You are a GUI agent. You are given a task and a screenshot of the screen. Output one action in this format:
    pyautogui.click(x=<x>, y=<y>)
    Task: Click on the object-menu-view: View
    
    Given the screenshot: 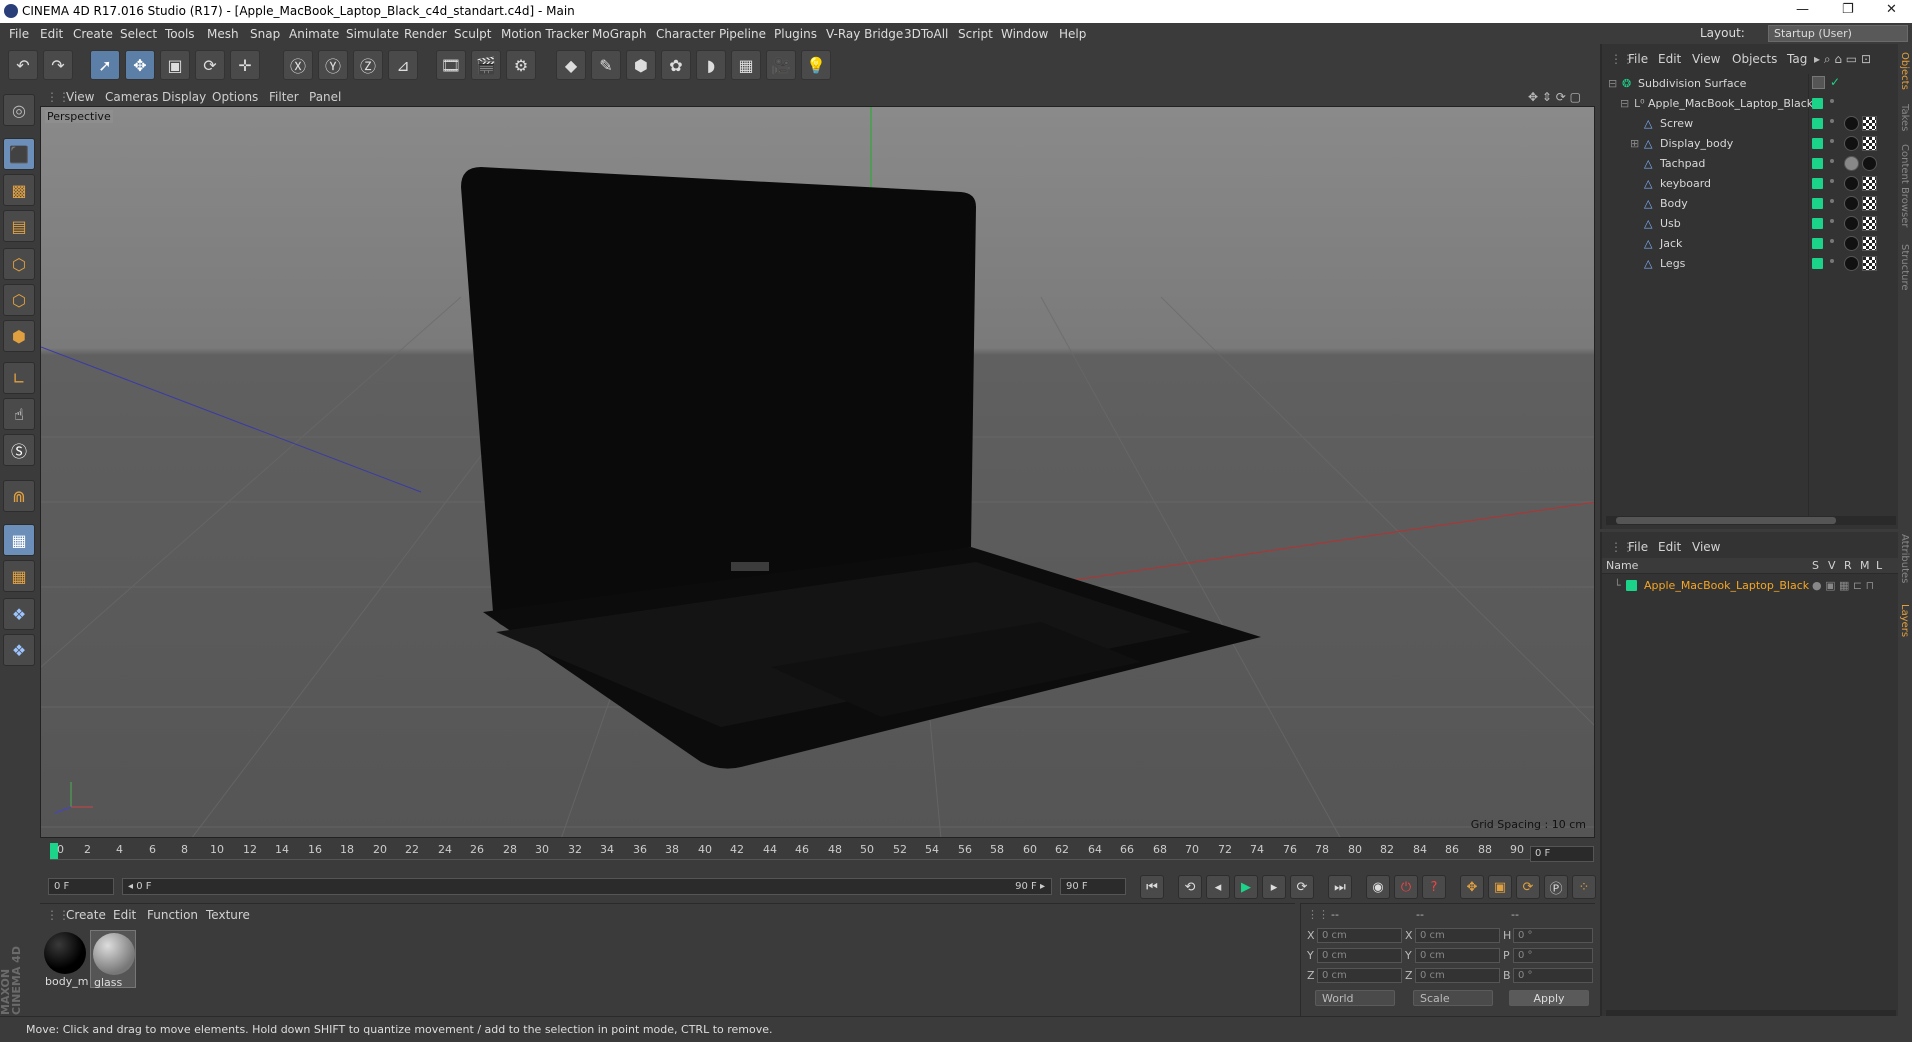 What is the action you would take?
    pyautogui.click(x=1706, y=59)
    